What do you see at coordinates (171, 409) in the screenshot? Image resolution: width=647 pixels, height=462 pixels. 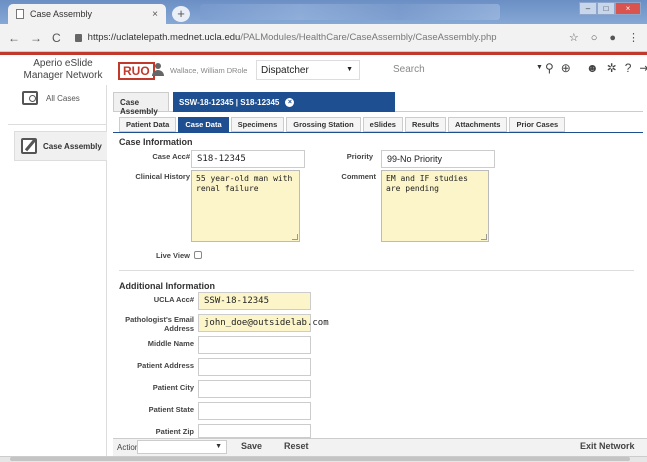 I see `patient-state-label: Patient State` at bounding box center [171, 409].